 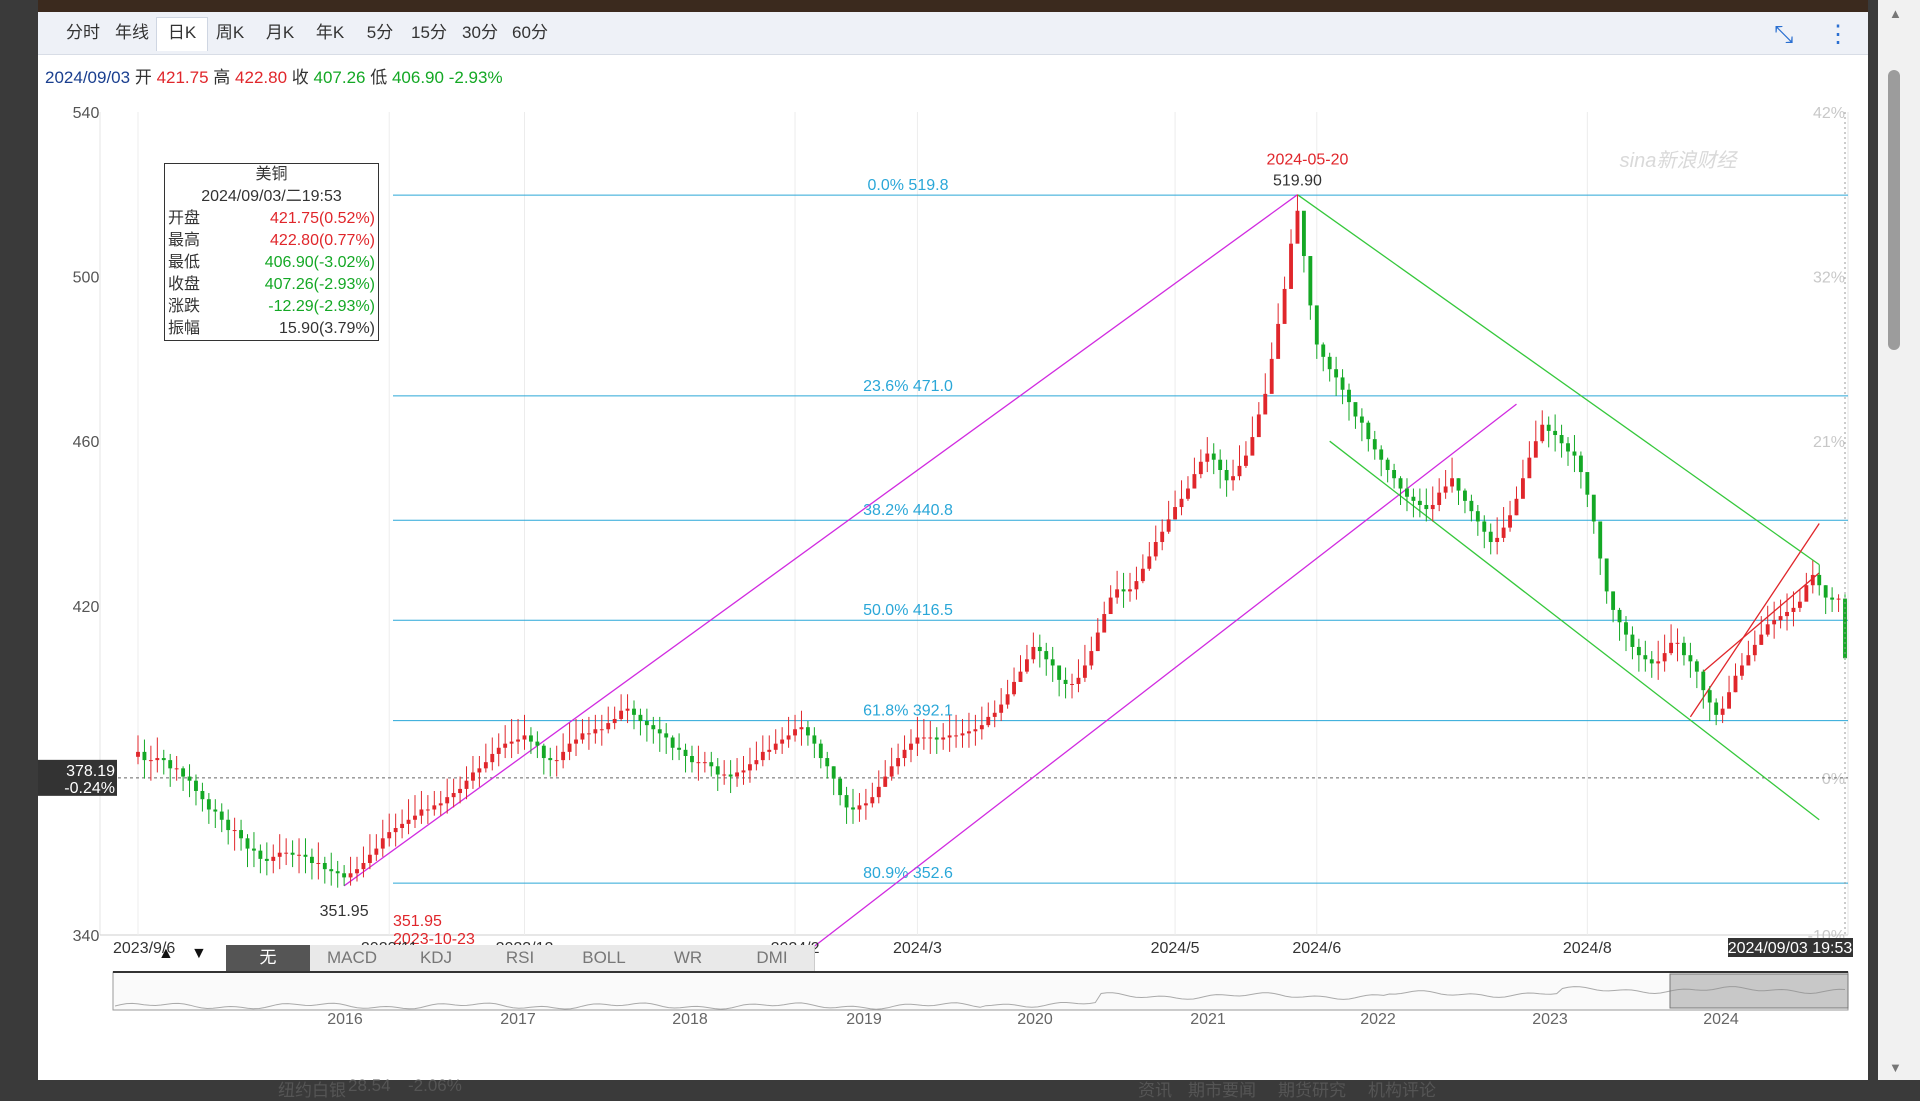 What do you see at coordinates (1899, 540) in the screenshot?
I see `page-scrollbar: ▲ ▼` at bounding box center [1899, 540].